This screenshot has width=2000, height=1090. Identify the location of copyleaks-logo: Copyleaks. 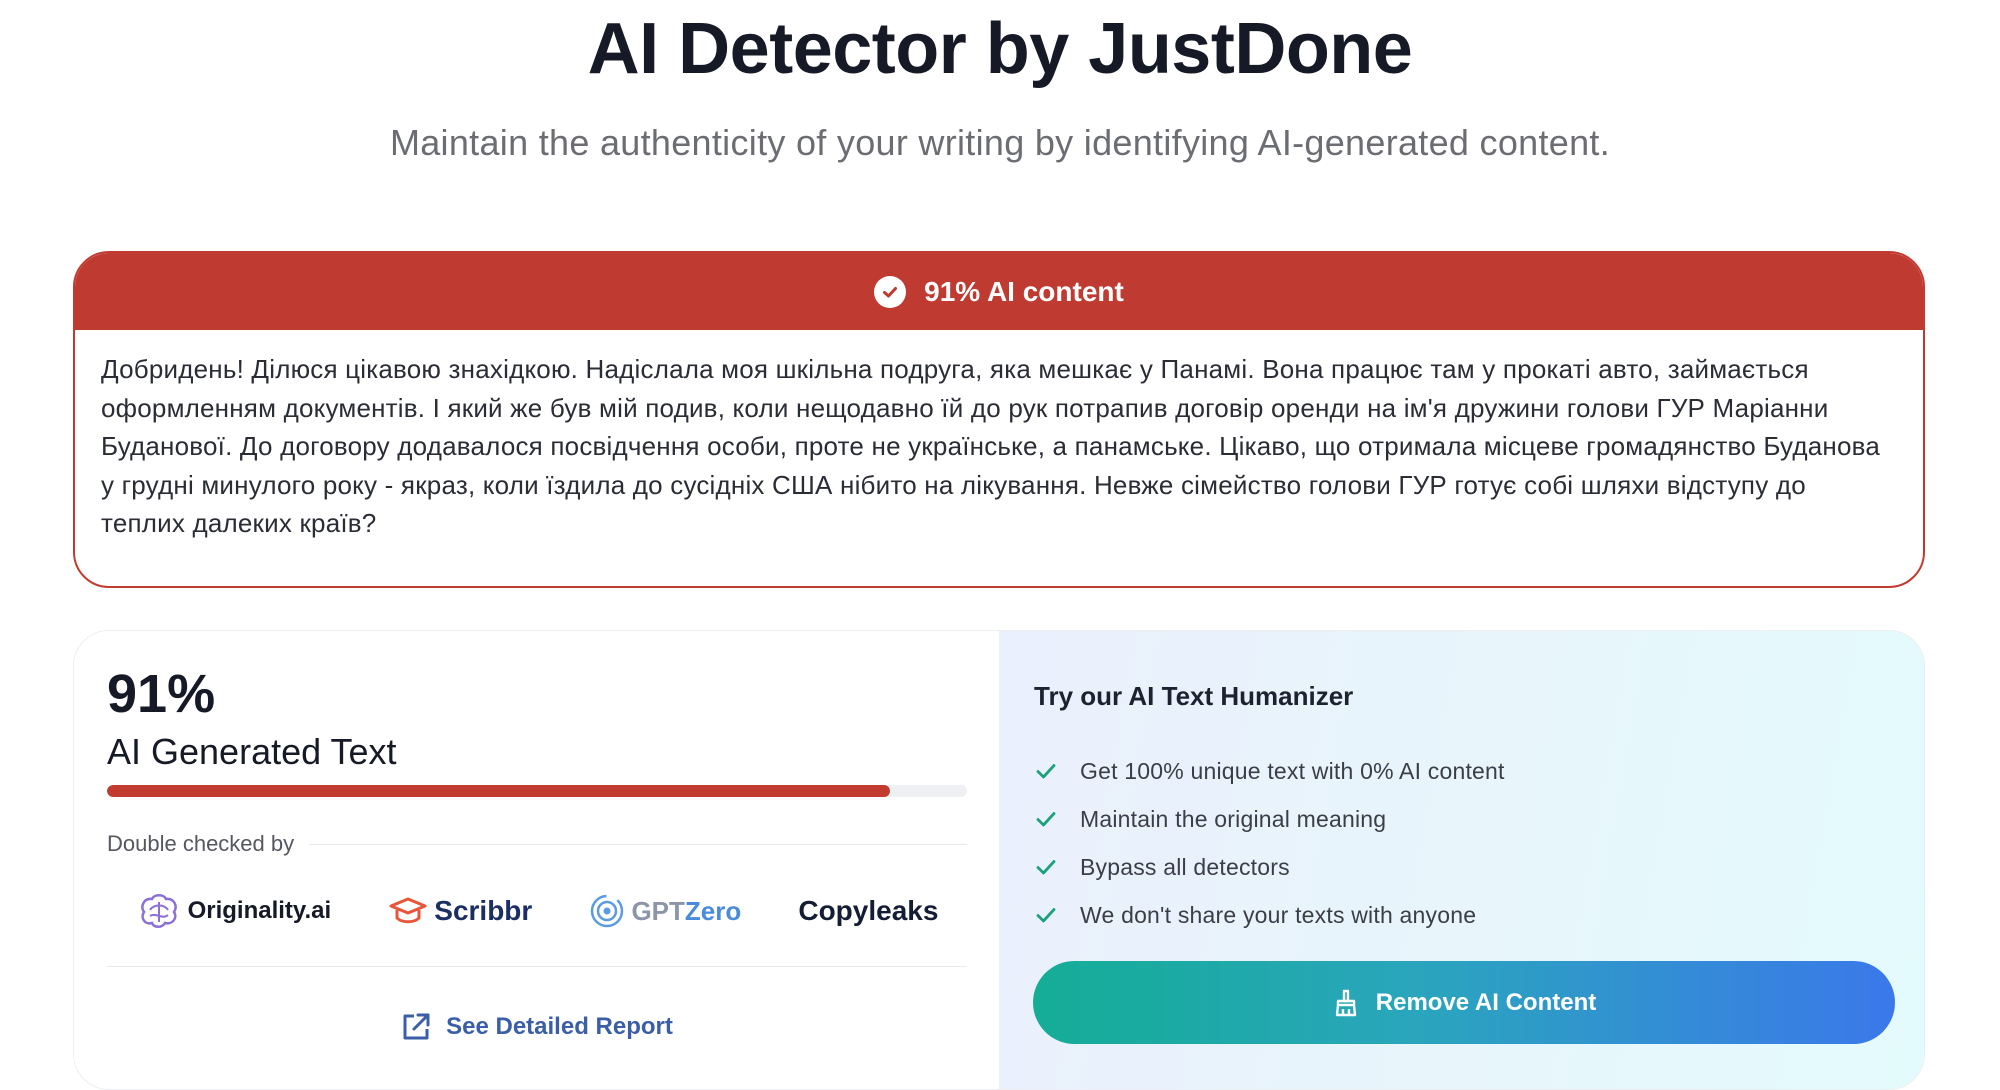
(868, 911).